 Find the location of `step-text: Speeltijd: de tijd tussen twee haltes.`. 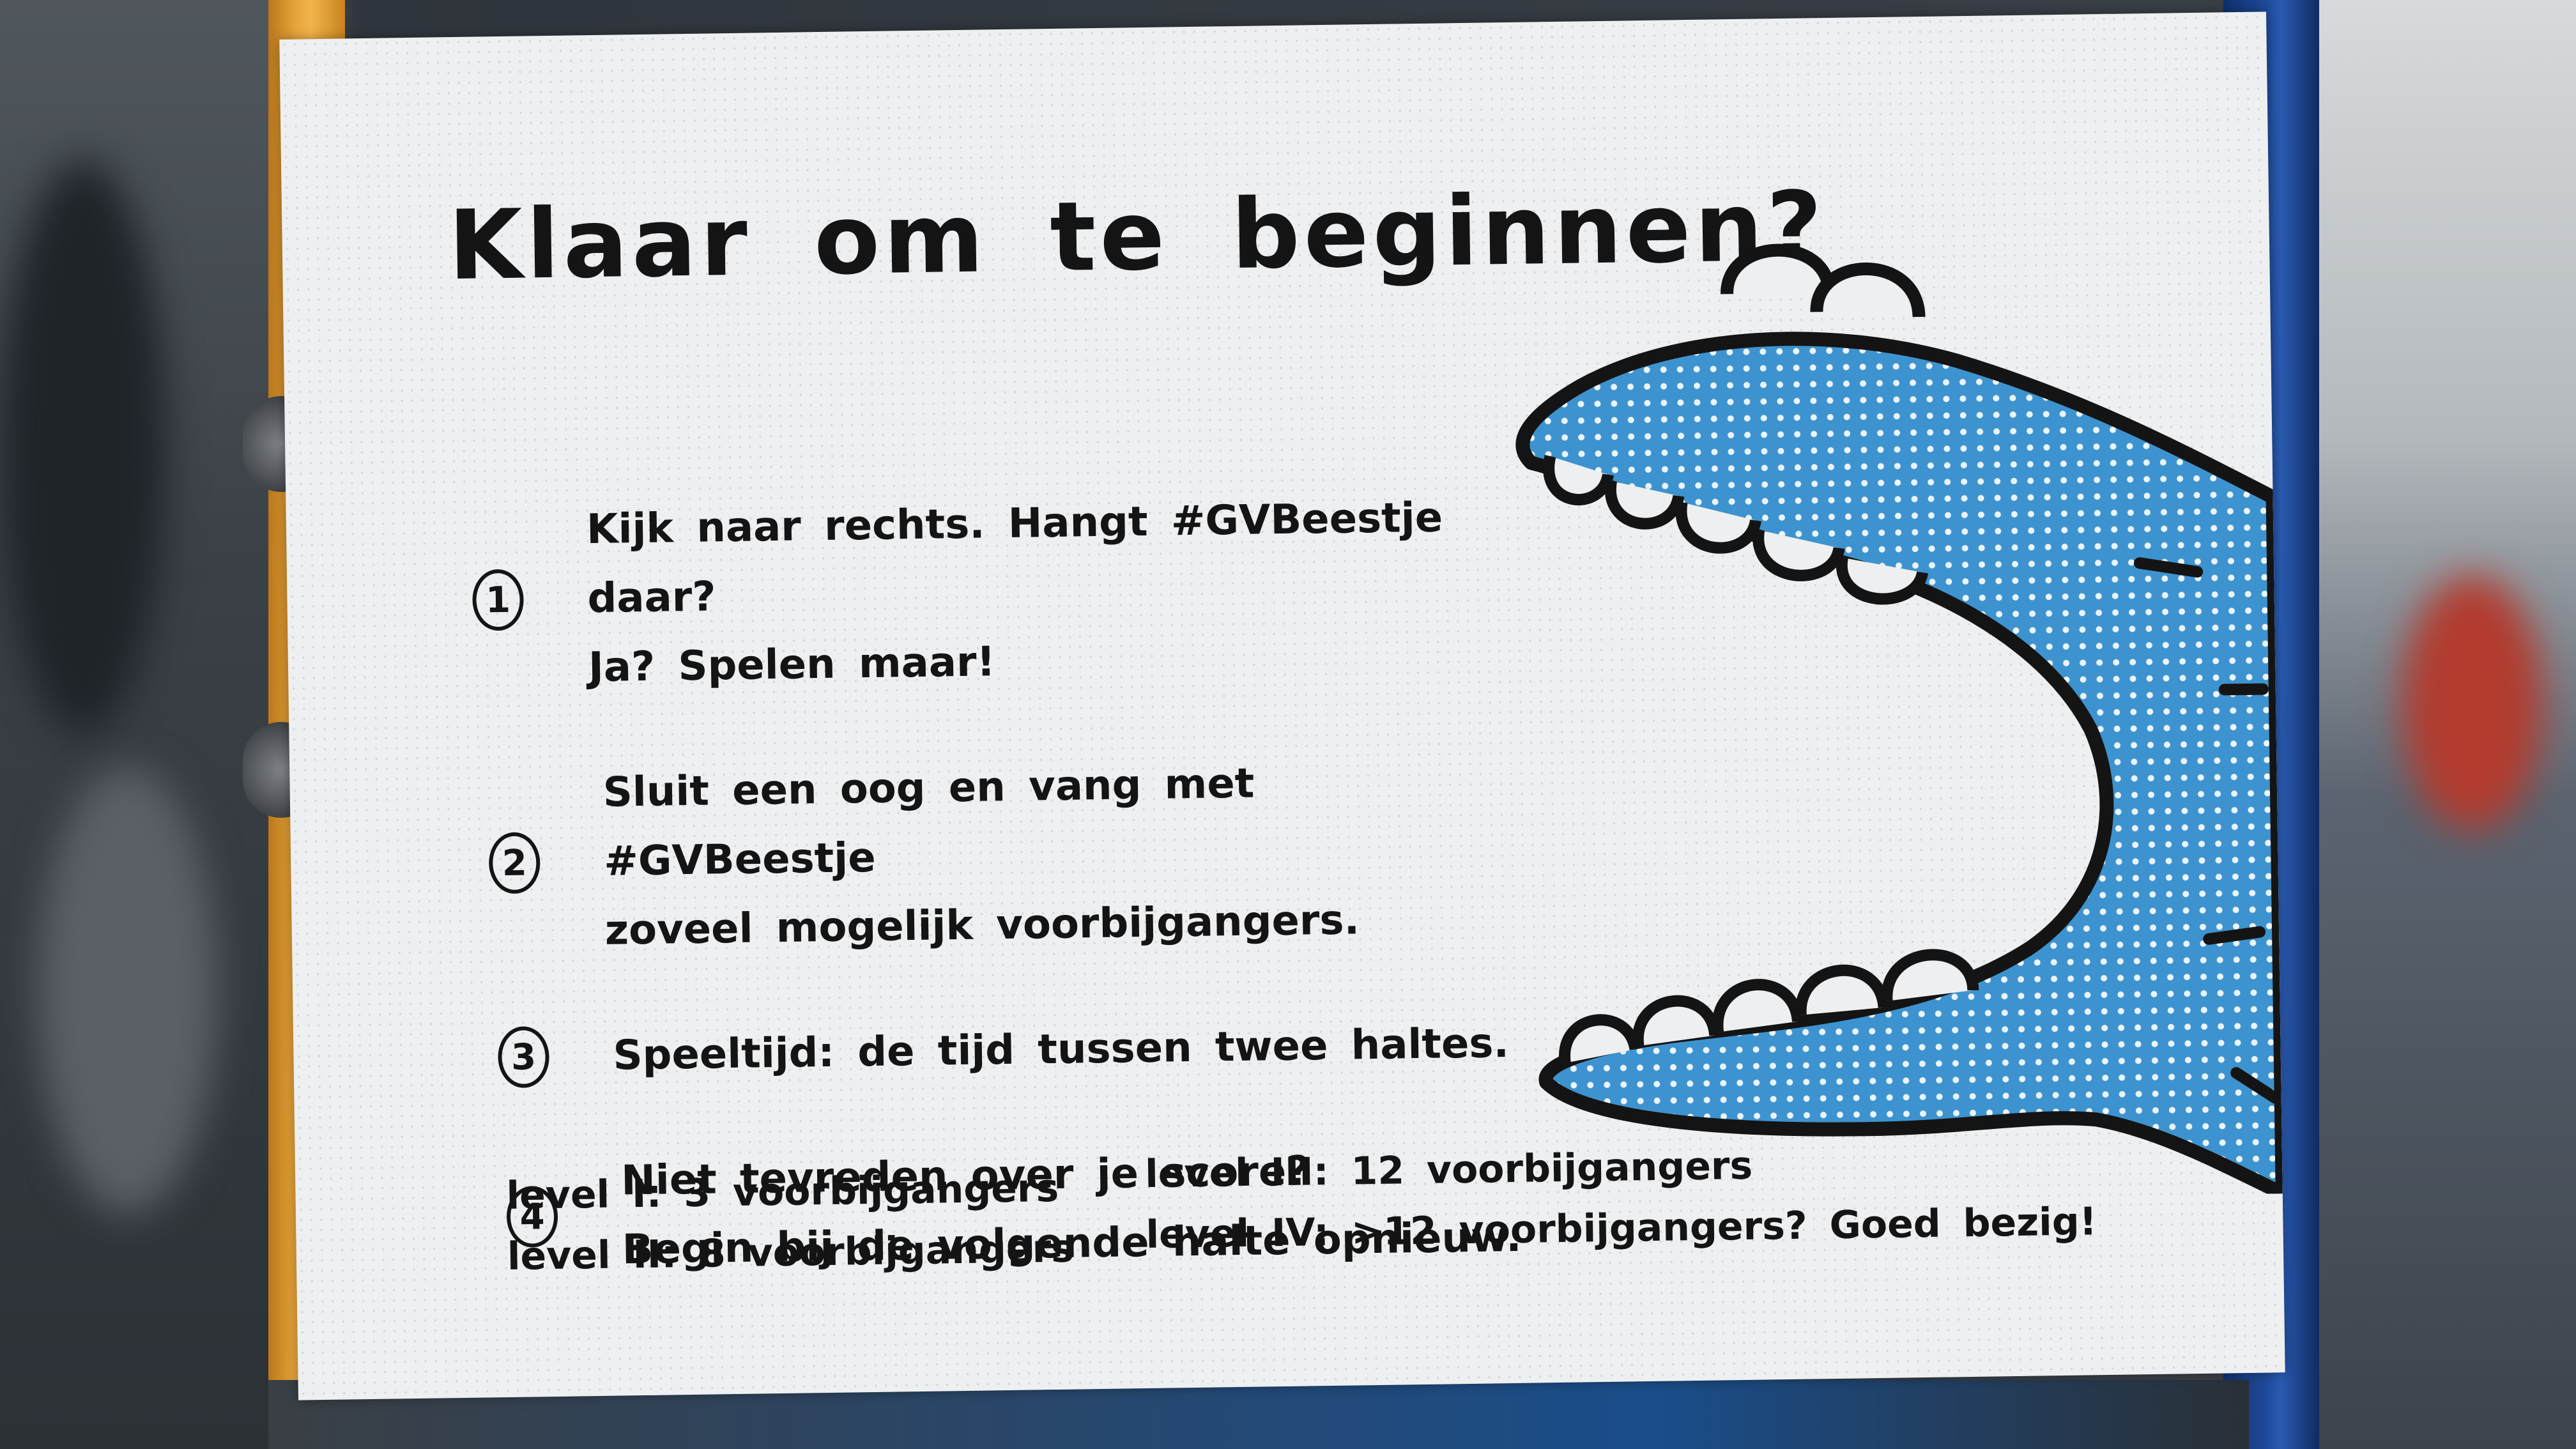

step-text: Speeltijd: de tijd tussen twee haltes. is located at coordinates (1061, 1050).